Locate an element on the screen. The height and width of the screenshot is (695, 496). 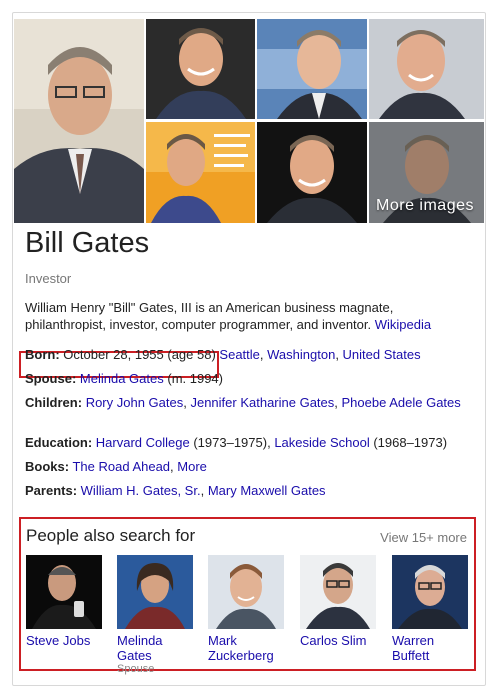
person-photo-carlos-slim is located at coordinates (338, 592).